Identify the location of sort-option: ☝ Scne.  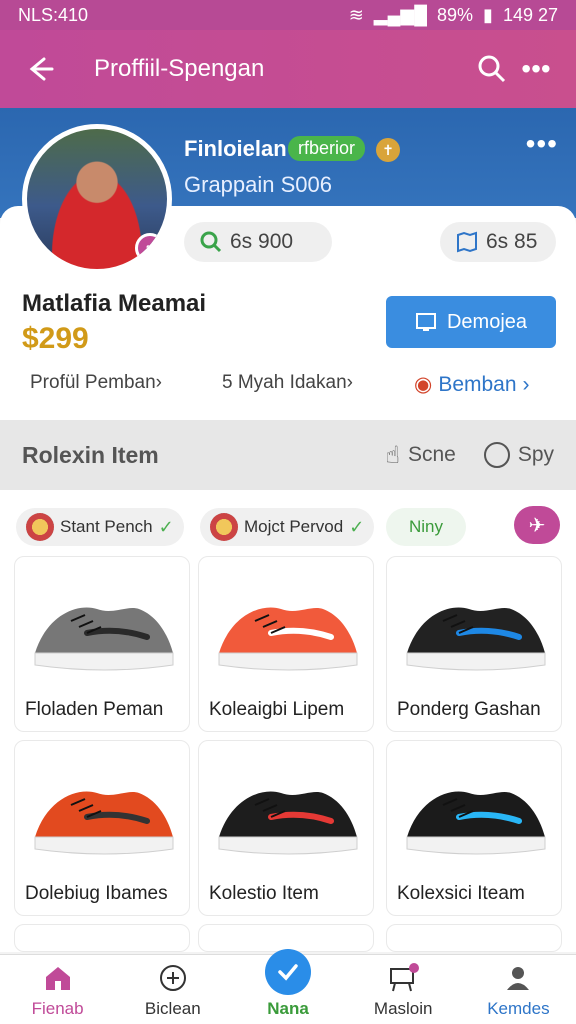
(420, 455).